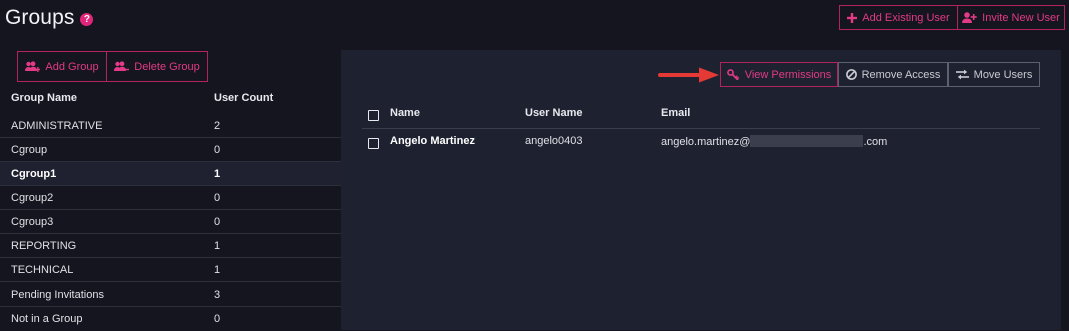 The width and height of the screenshot is (1069, 331). What do you see at coordinates (87, 19) in the screenshot?
I see `help-icon: ?` at bounding box center [87, 19].